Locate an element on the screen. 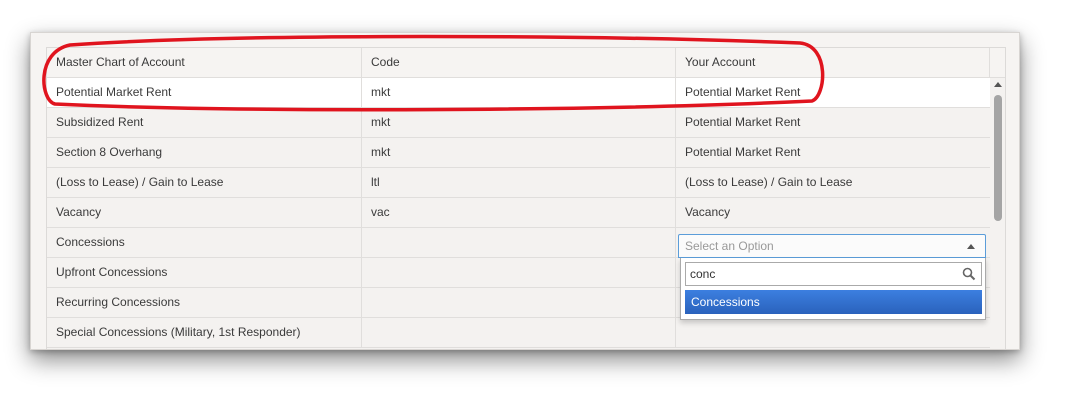  master-account-cell: (Loss to Lease) / Gain to Lease is located at coordinates (204, 182).